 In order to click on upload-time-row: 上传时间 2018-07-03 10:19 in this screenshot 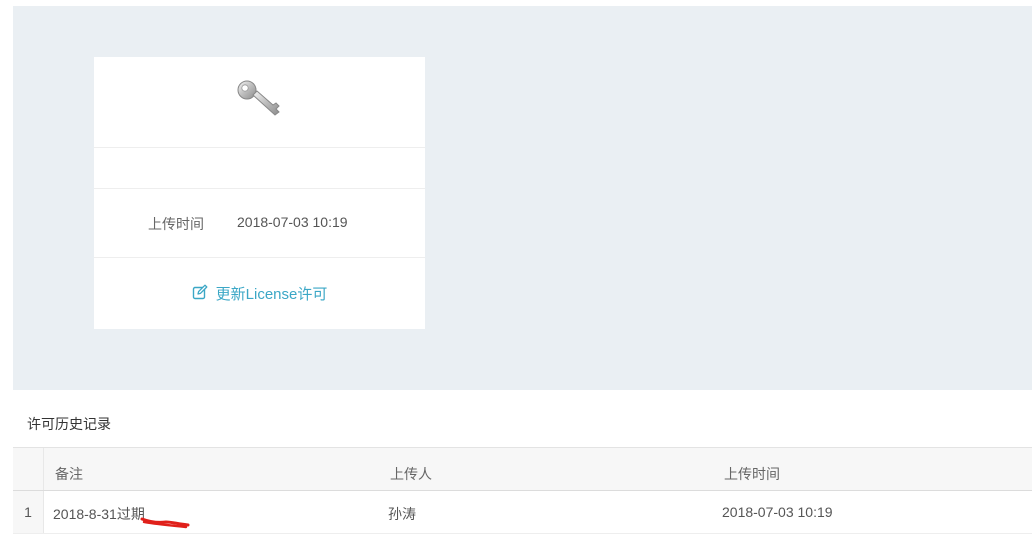, I will do `click(259, 223)`.